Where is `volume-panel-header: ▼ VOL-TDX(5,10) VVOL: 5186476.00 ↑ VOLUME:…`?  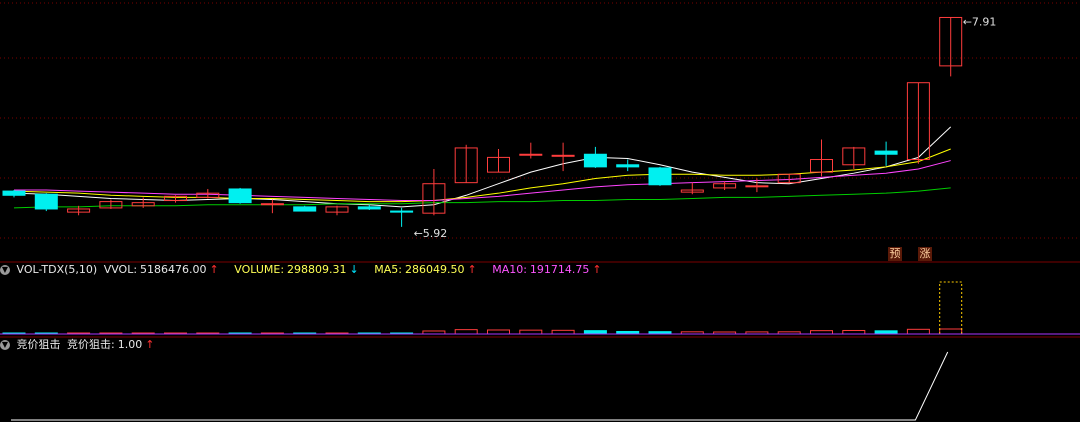
volume-panel-header: ▼ VOL-TDX(5,10) VVOL: 5186476.00 ↑ VOLUME:… is located at coordinates (301, 270).